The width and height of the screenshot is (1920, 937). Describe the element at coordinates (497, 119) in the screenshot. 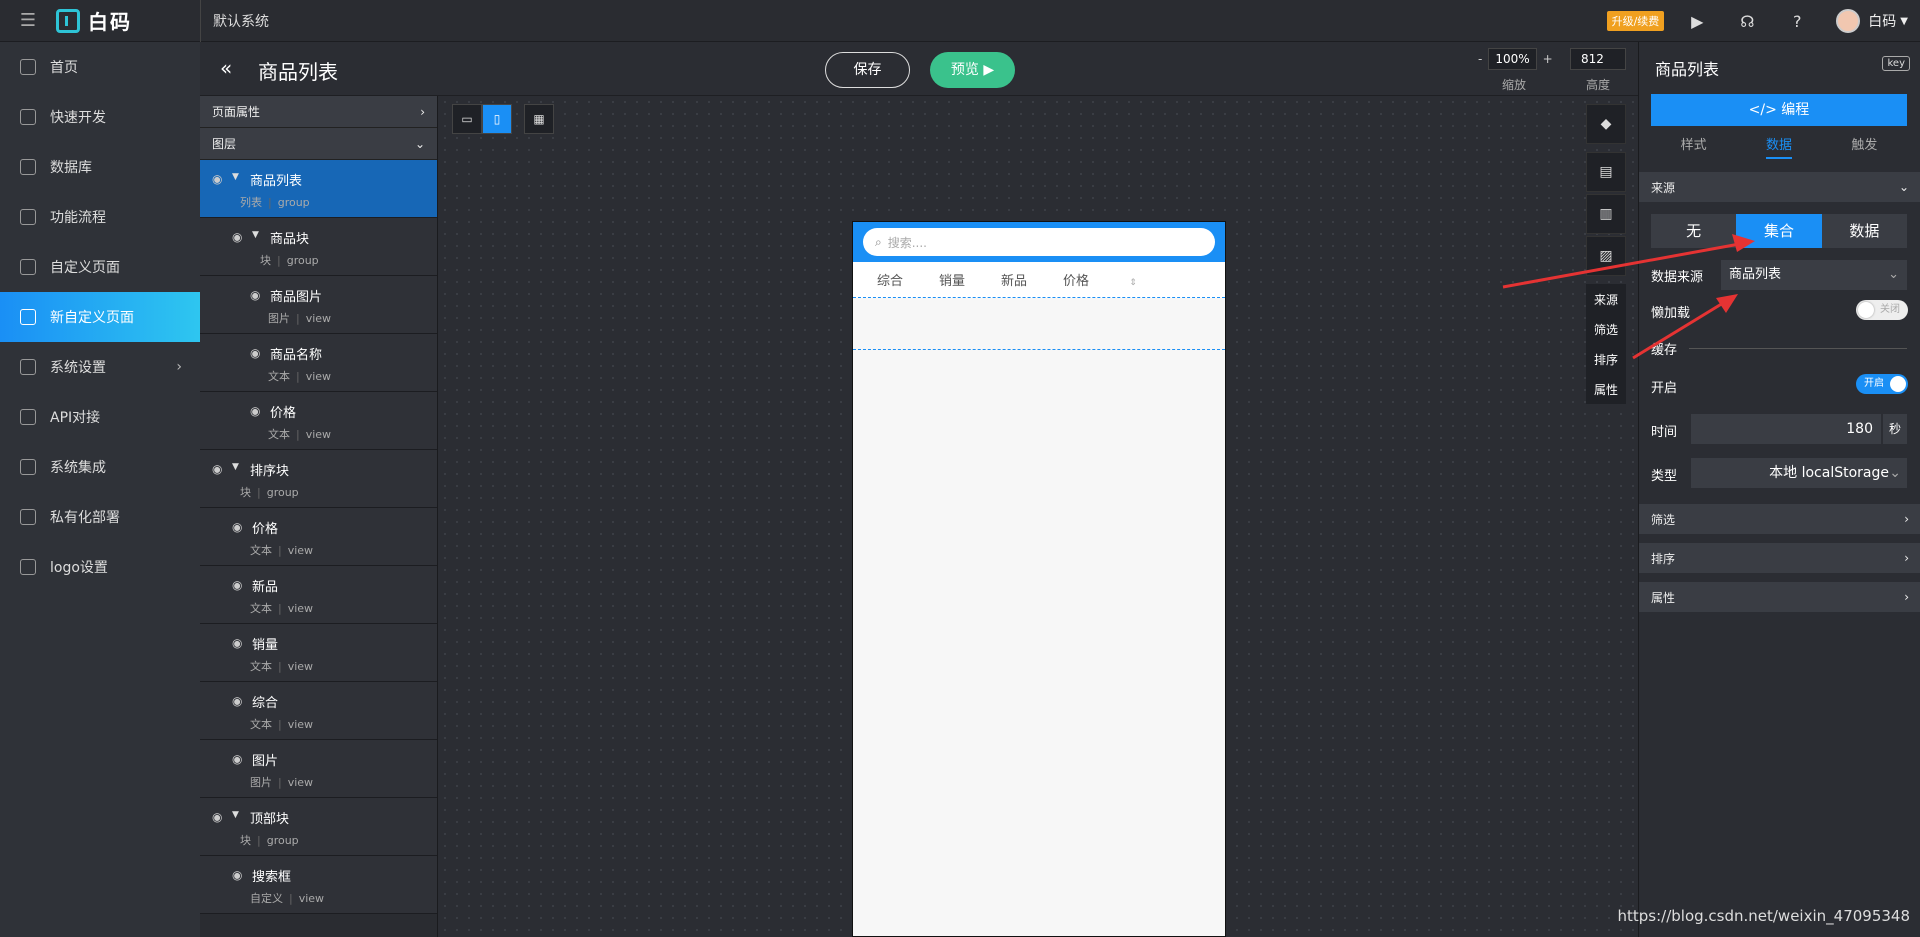

I see `mobile-icon: ▯` at that location.